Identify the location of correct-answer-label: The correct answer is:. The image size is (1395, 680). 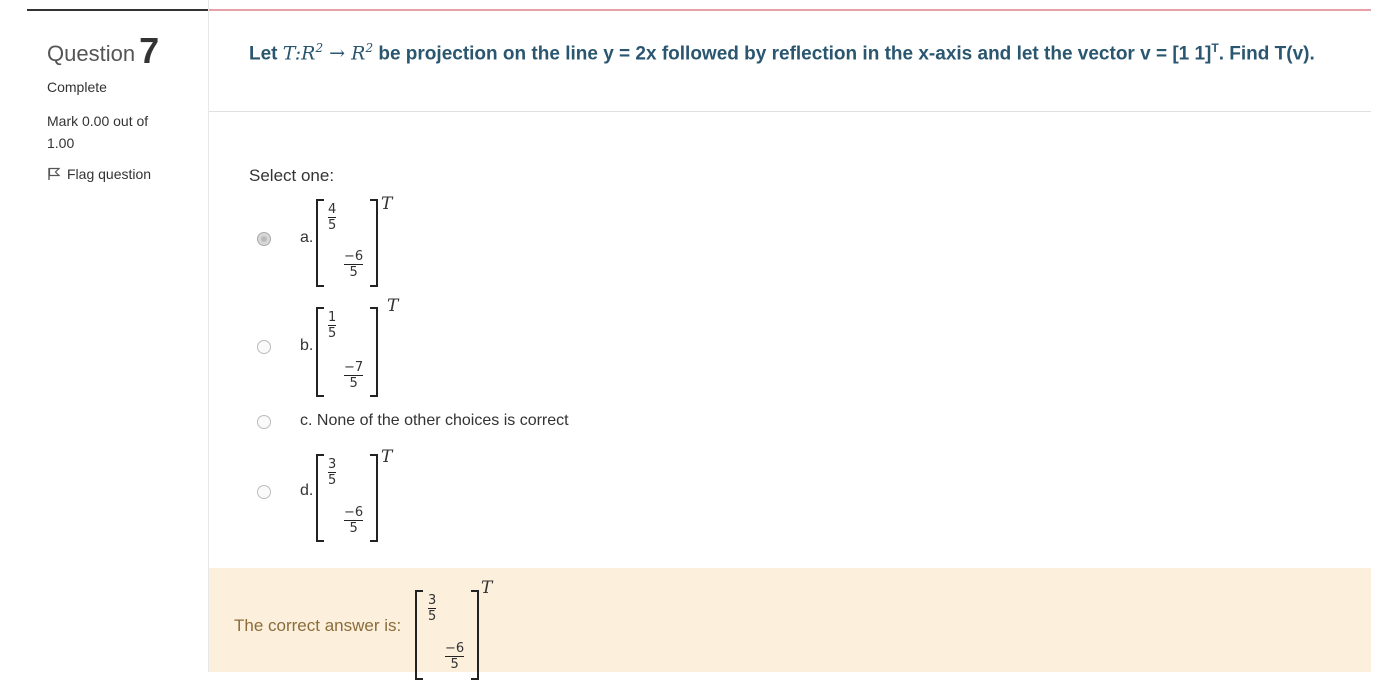
(318, 625).